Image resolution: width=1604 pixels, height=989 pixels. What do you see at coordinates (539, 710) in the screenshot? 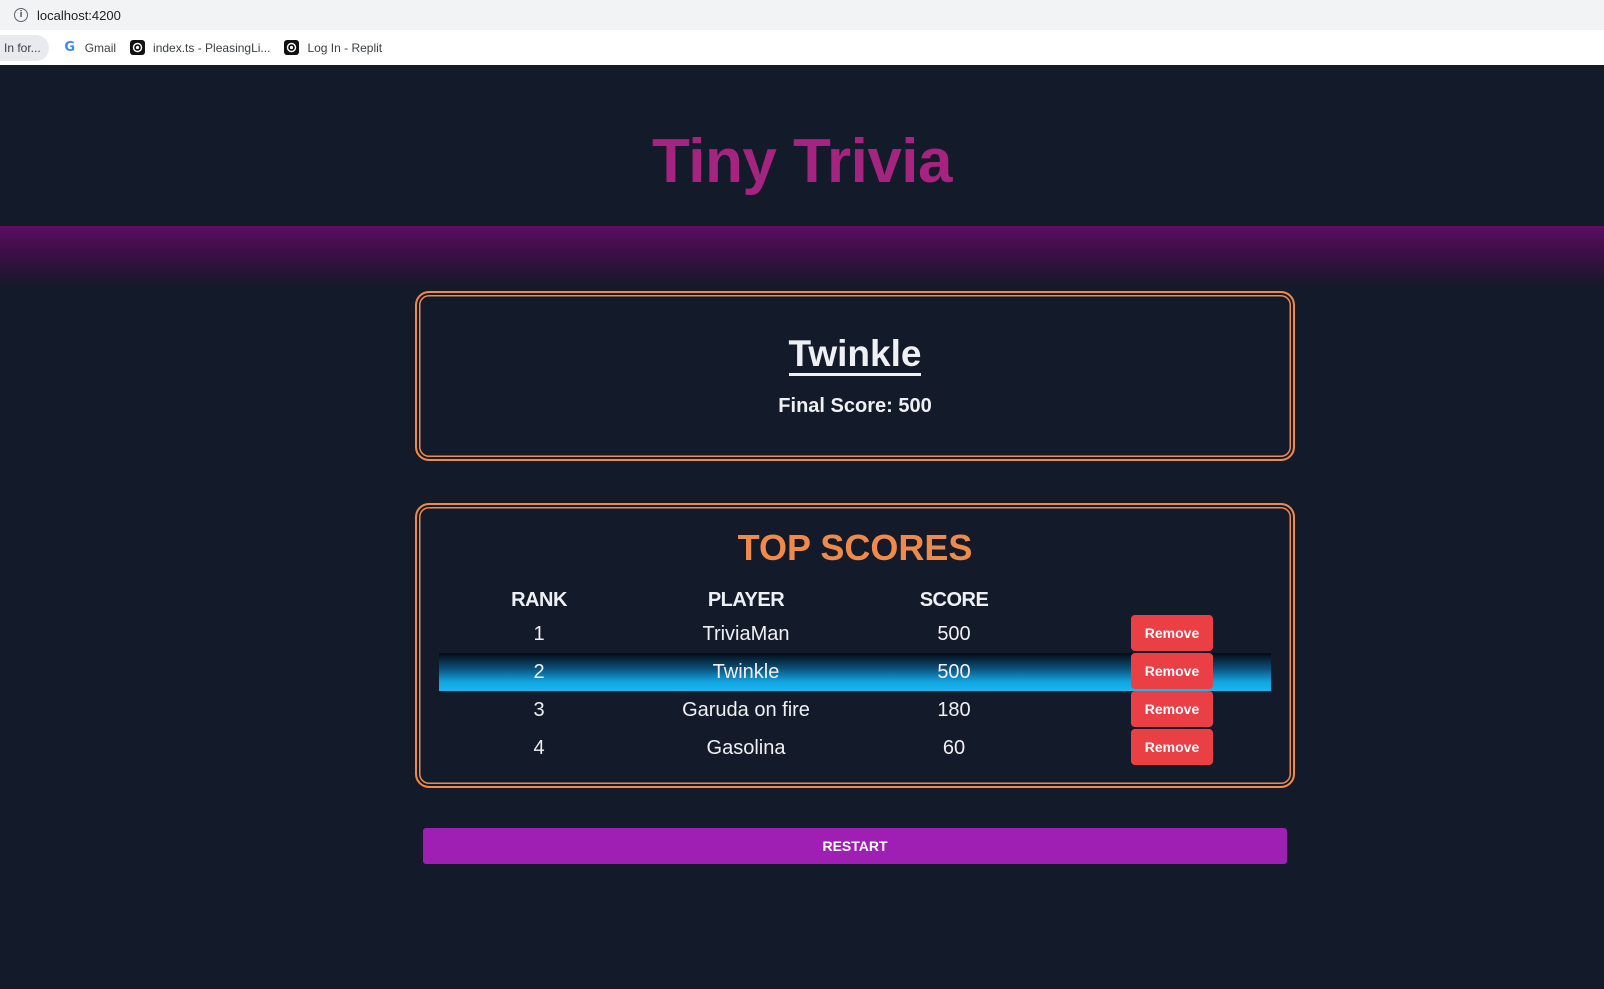
I see `rank-cell: 3` at bounding box center [539, 710].